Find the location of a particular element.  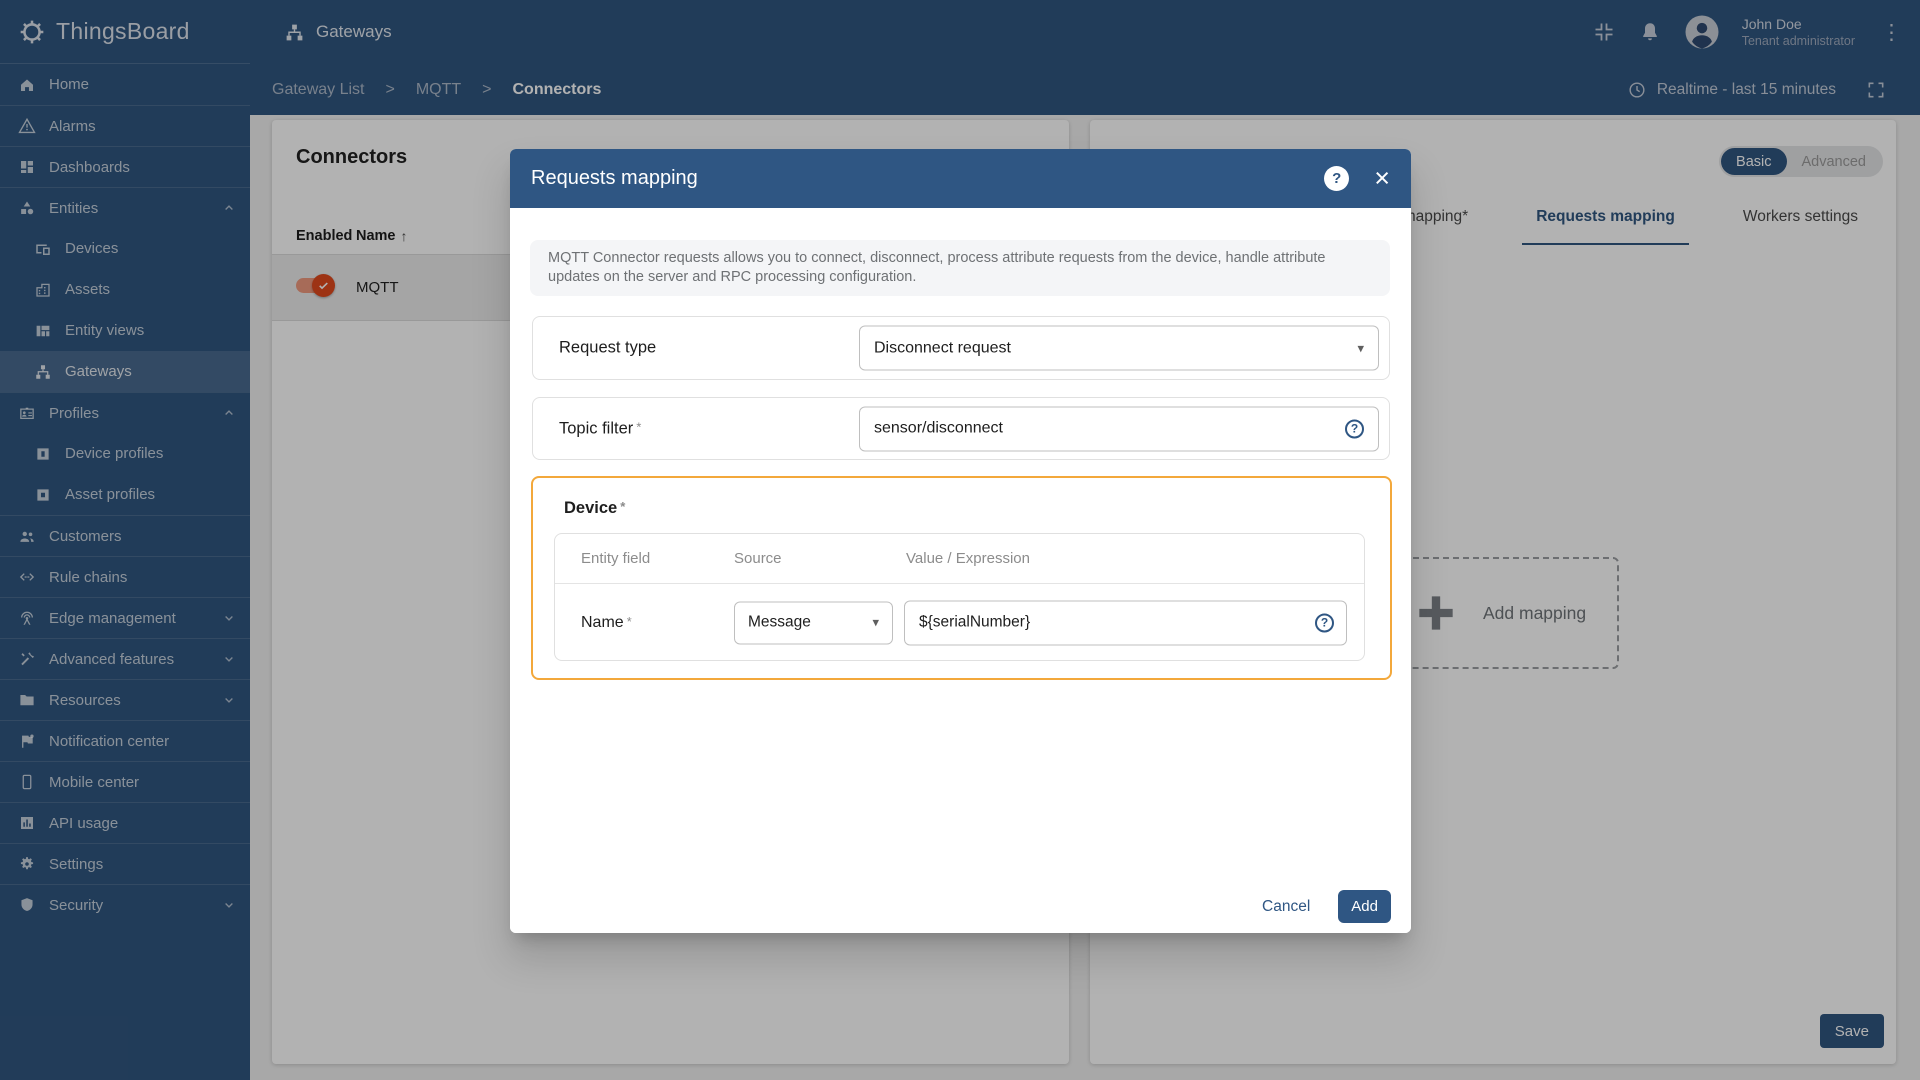

topic-filter-label: Topic filter is located at coordinates (596, 428).